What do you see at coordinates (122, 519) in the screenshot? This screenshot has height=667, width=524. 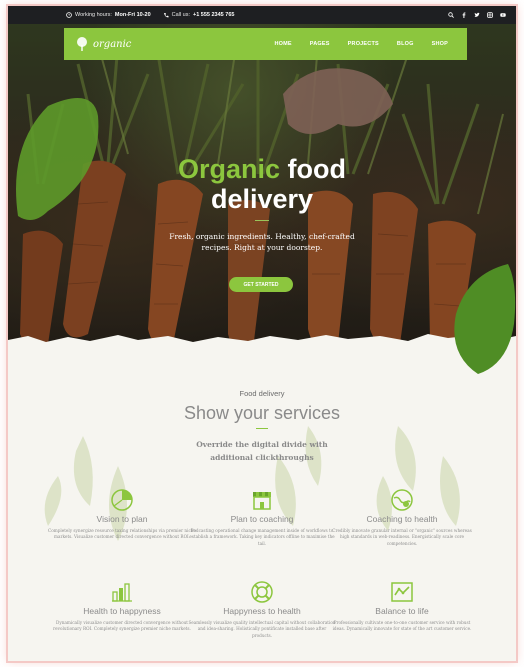 I see `service-title: Vision to plan` at bounding box center [122, 519].